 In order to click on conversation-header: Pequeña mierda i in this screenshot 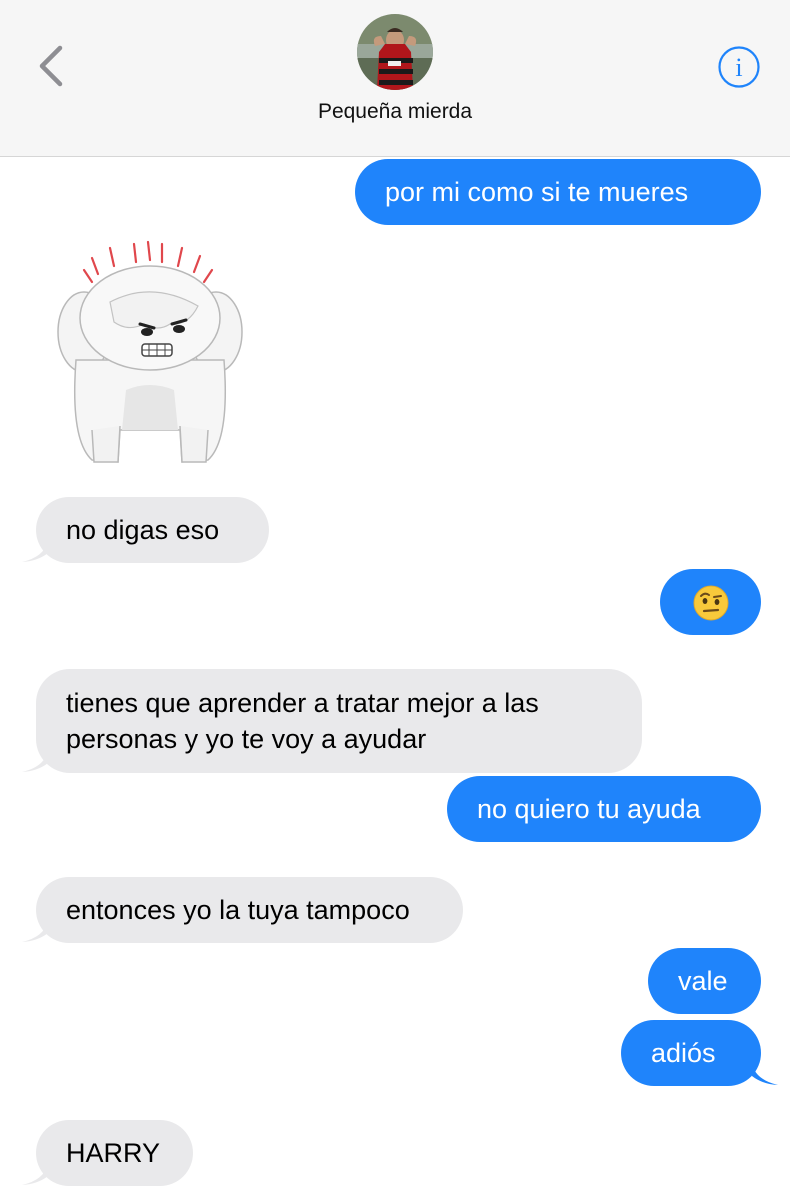, I will do `click(395, 78)`.